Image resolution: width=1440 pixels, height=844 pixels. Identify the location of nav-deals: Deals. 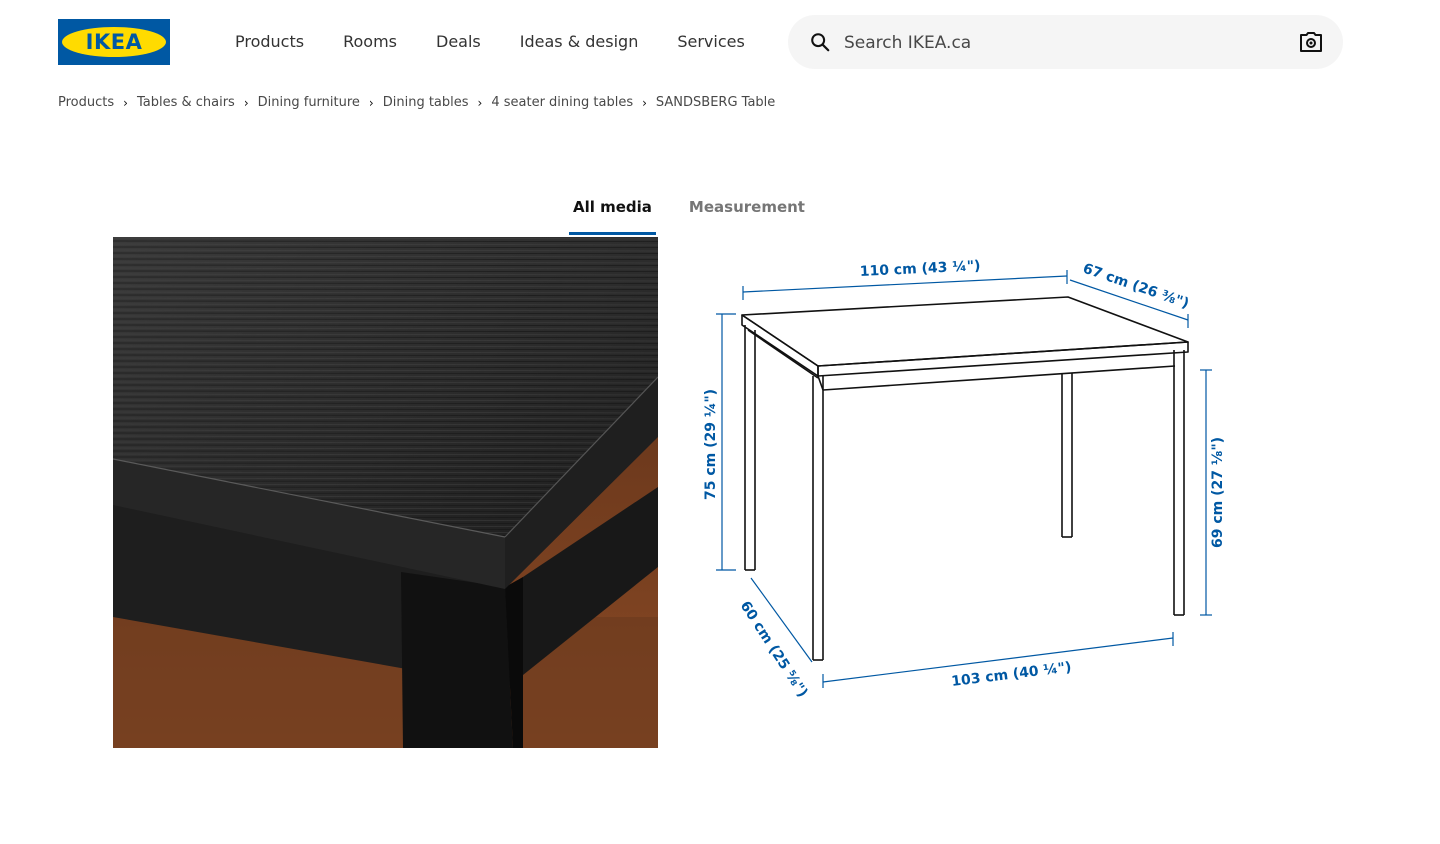
(458, 42).